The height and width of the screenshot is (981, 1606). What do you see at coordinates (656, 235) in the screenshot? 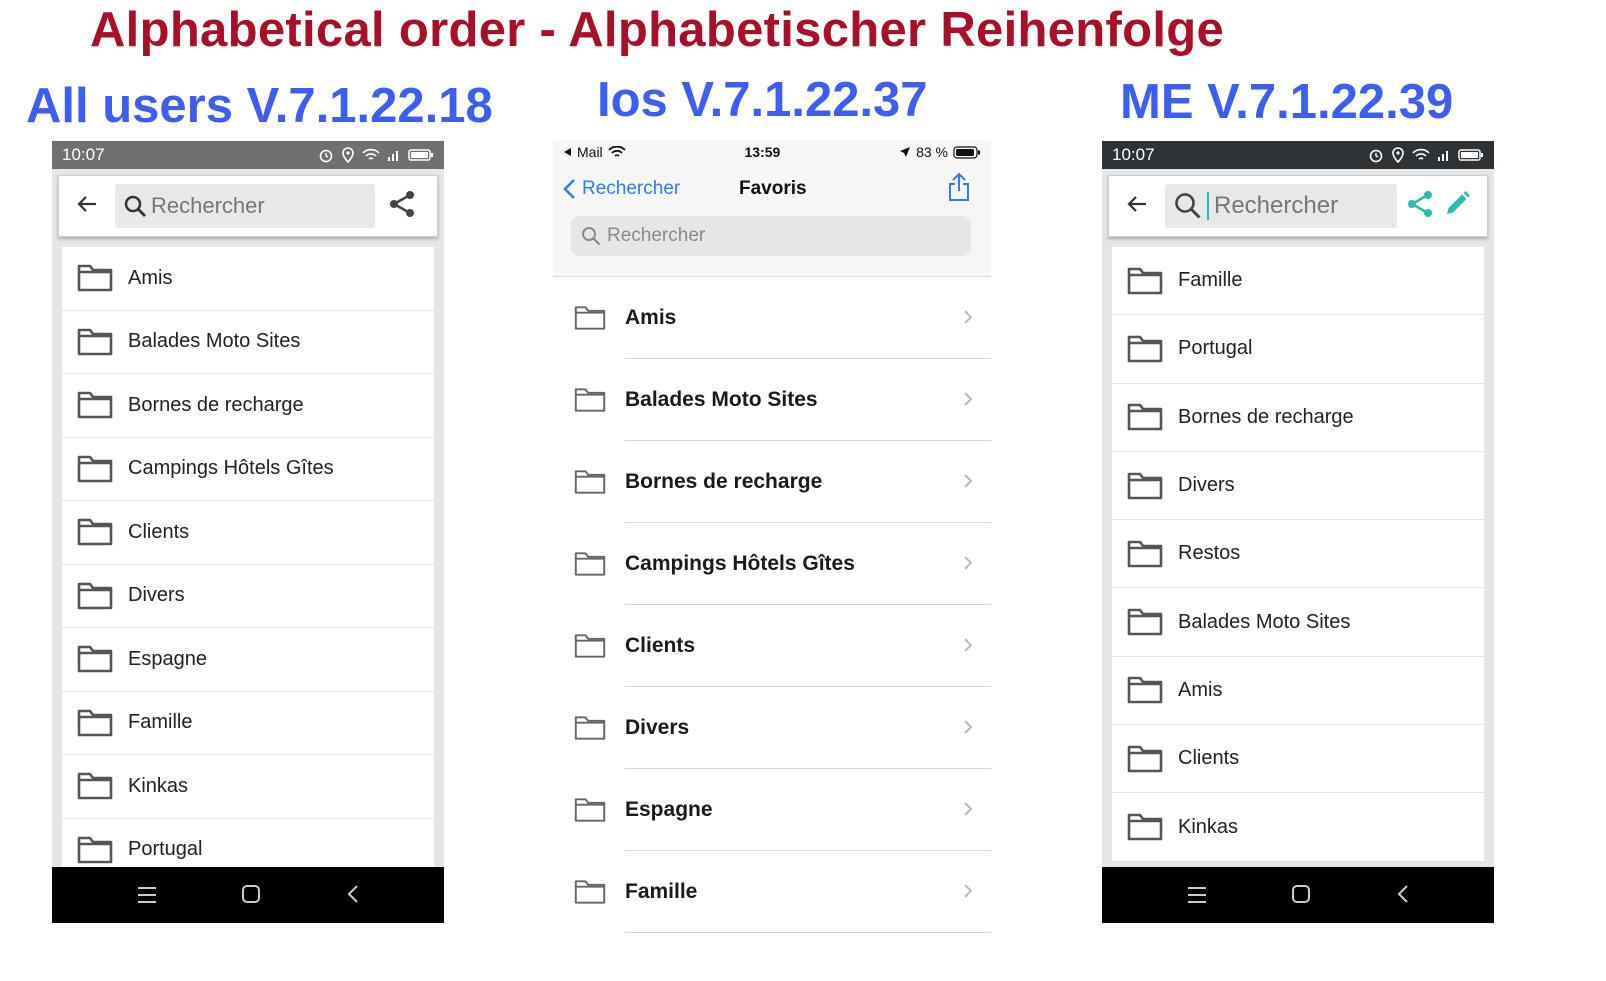
I see `search-placeholder: Rechercher` at bounding box center [656, 235].